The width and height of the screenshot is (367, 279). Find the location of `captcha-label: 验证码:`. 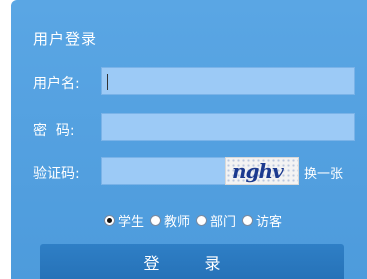

captcha-label: 验证码: is located at coordinates (56, 174).